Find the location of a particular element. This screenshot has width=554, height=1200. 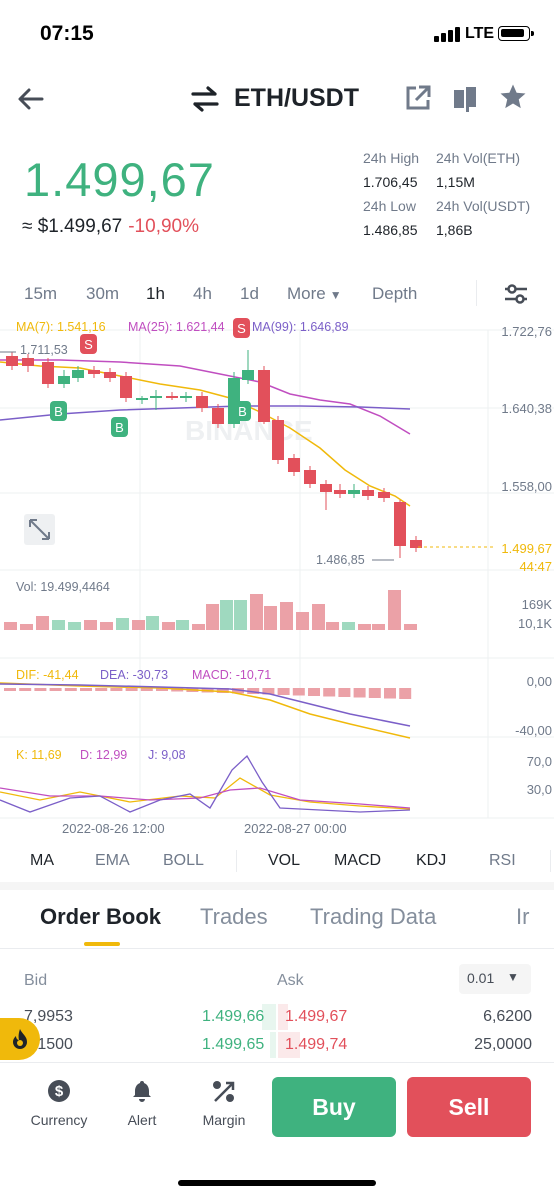

depth-tab: Depth is located at coordinates (394, 294).